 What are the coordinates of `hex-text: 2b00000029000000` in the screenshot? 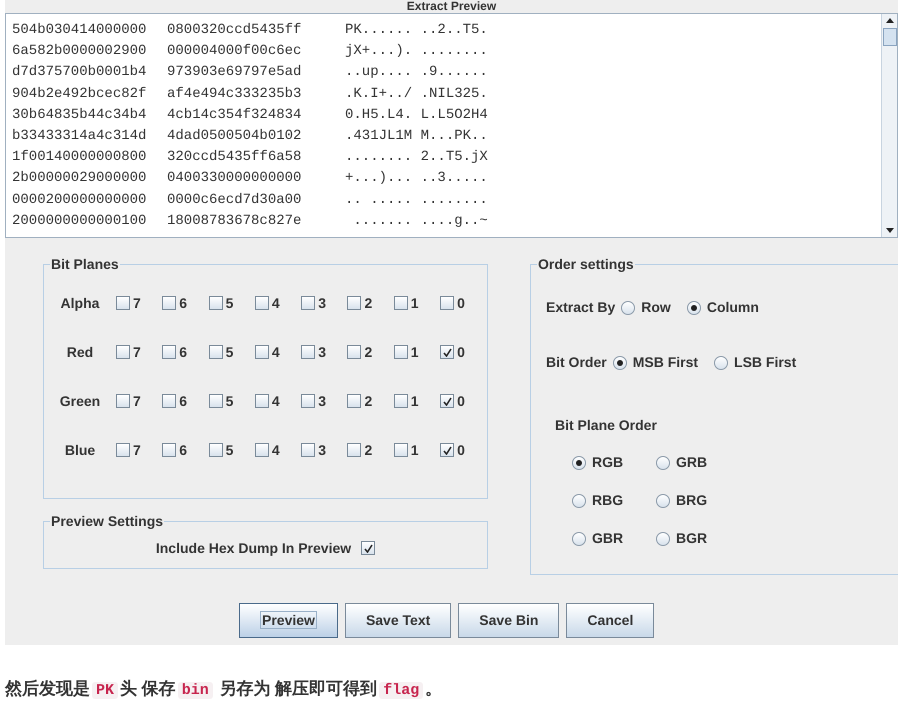 It's located at (80, 178).